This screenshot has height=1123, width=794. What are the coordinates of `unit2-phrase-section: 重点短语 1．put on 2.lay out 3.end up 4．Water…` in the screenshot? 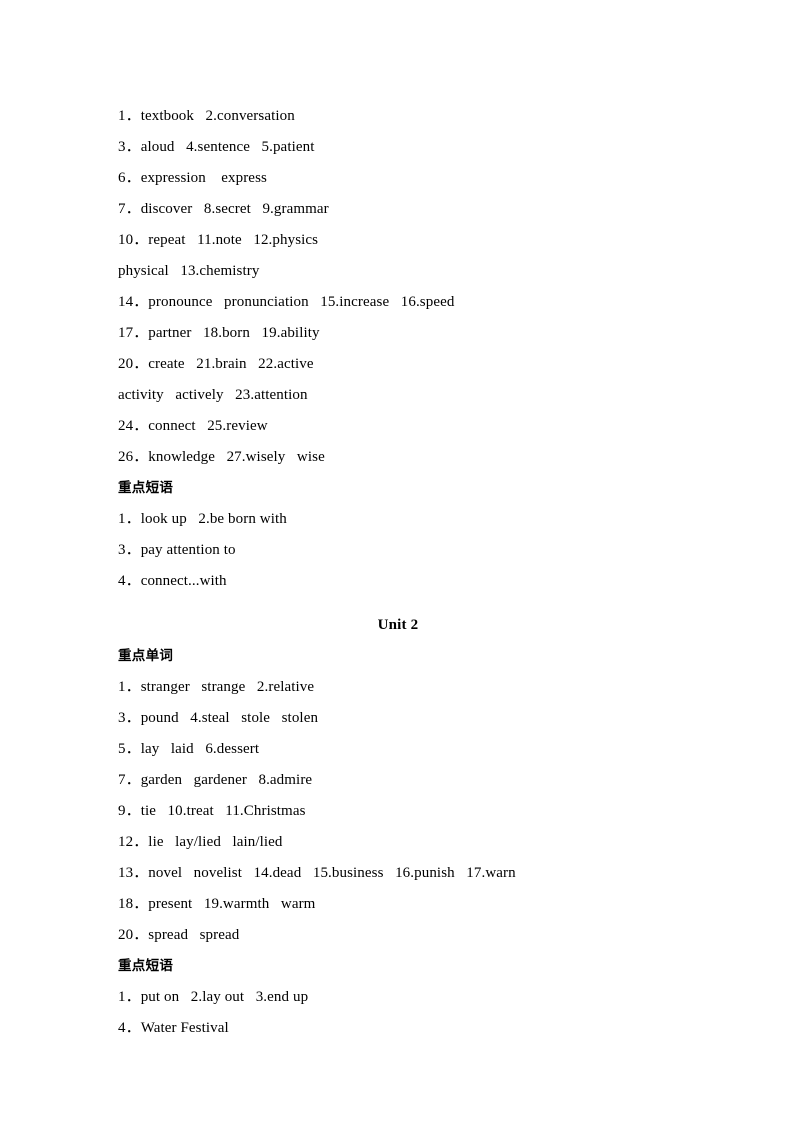 It's located at (398, 997).